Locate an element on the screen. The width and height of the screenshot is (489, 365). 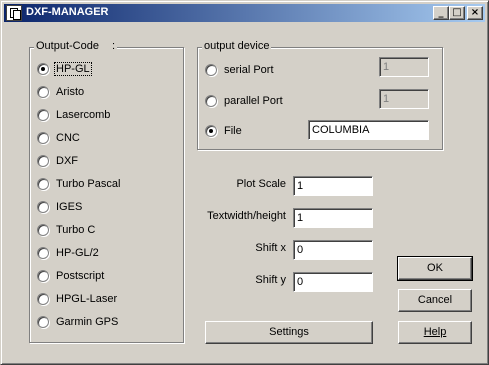
settings-button-label: Settings is located at coordinates (289, 332).